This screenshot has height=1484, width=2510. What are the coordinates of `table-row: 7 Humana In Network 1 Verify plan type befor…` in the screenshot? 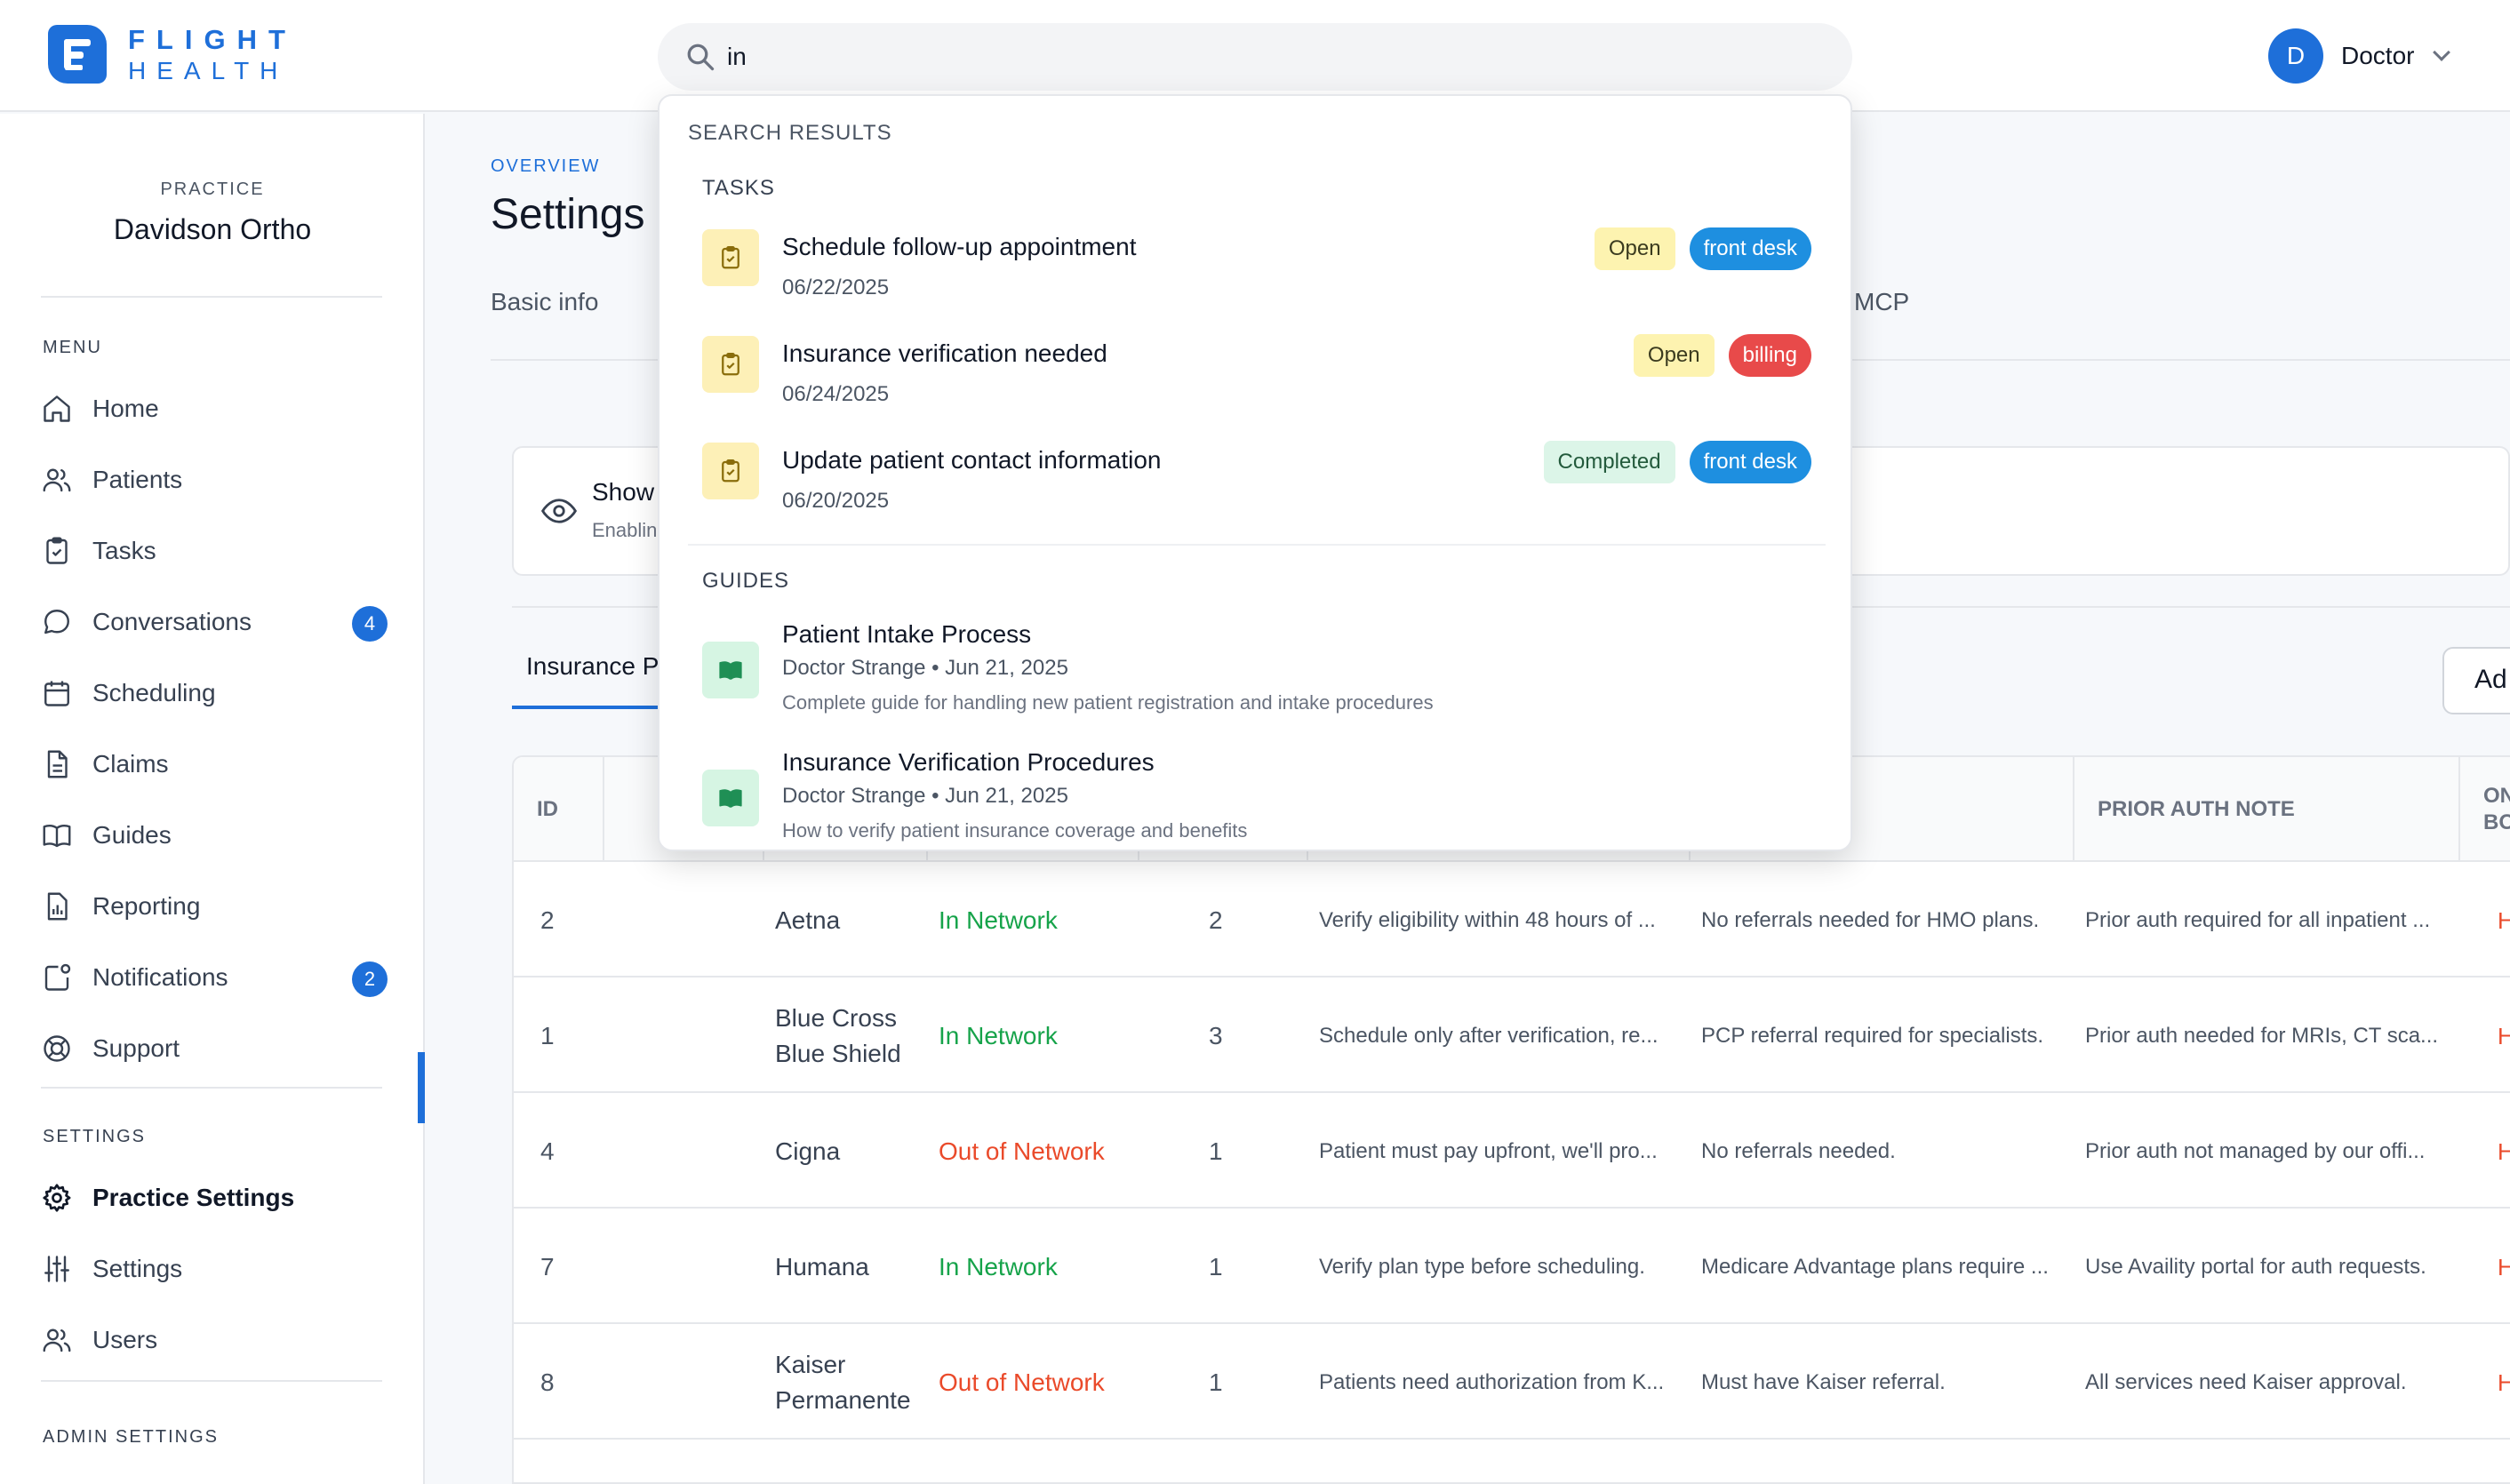 It's located at (1512, 1267).